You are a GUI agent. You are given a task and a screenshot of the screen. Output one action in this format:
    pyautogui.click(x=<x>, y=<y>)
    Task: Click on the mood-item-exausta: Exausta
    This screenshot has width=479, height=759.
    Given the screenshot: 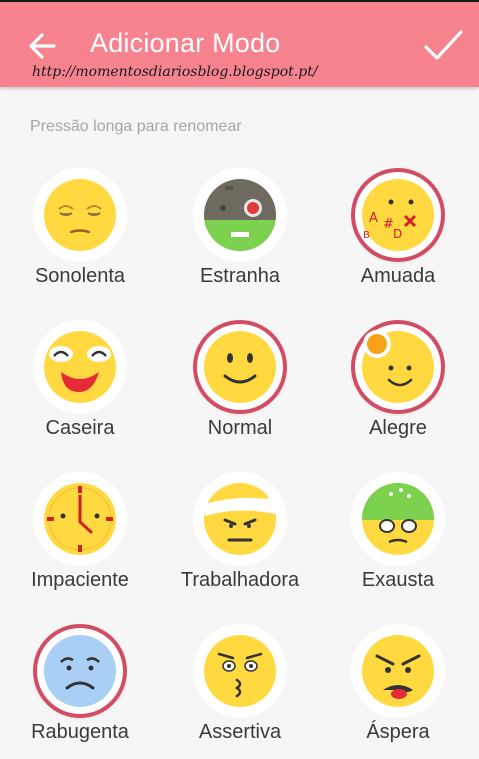 What is the action you would take?
    pyautogui.click(x=398, y=539)
    